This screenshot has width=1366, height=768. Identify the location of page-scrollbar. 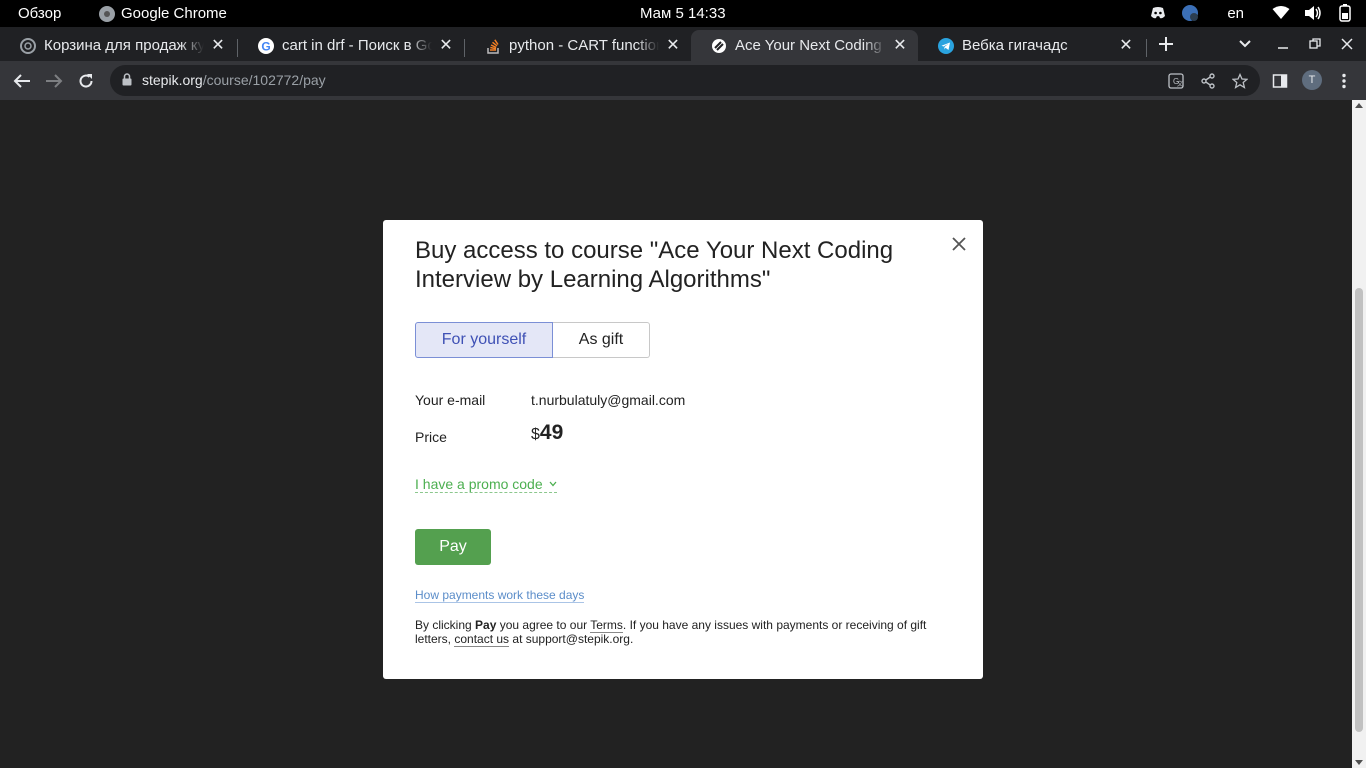
(1359, 434).